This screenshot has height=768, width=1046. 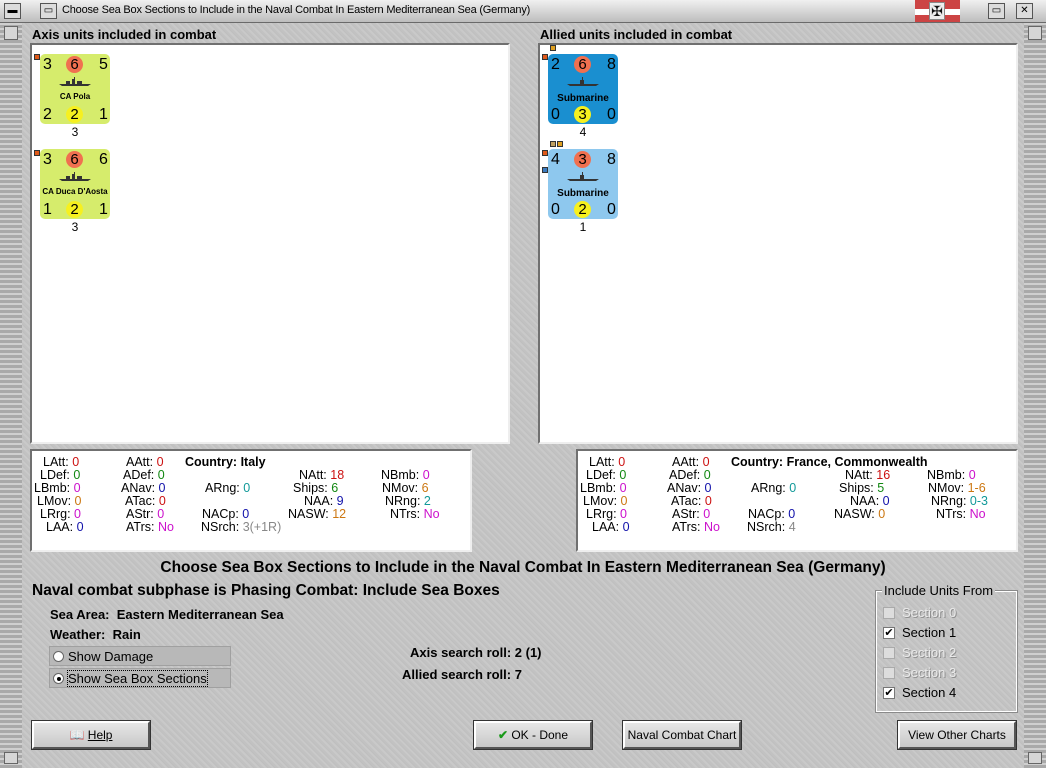 I want to click on counter-name: Submarine, so click(x=583, y=98).